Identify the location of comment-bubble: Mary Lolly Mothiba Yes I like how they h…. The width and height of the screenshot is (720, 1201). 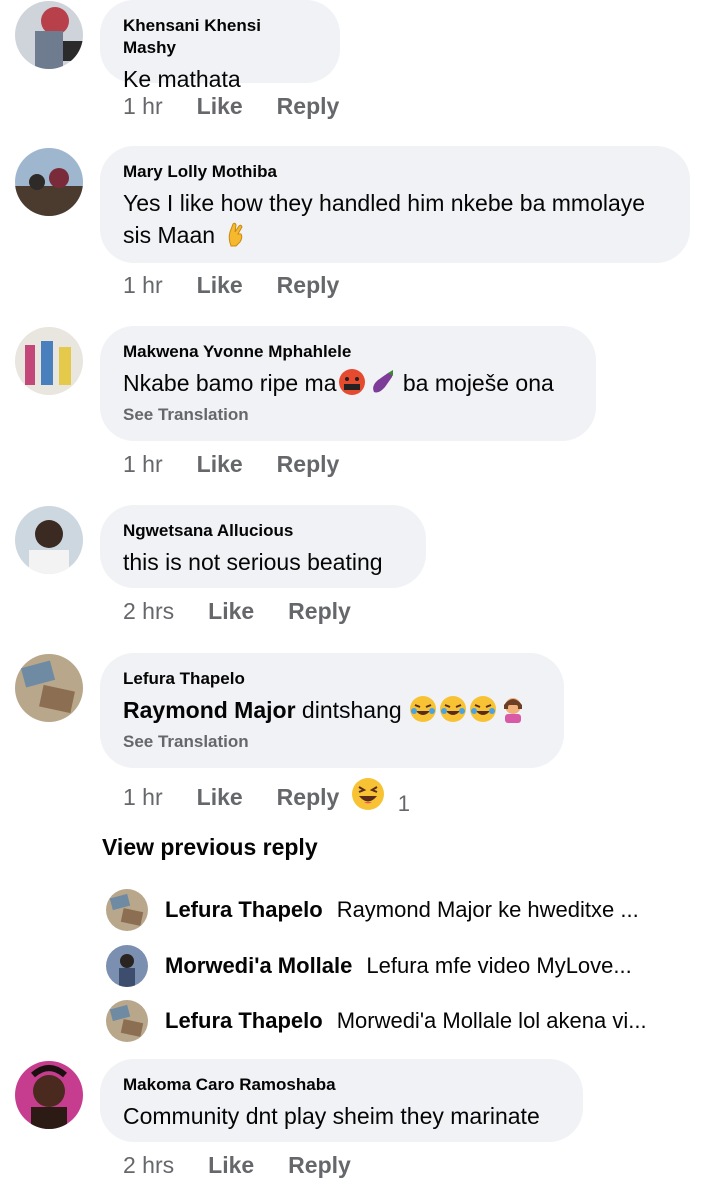
(395, 204).